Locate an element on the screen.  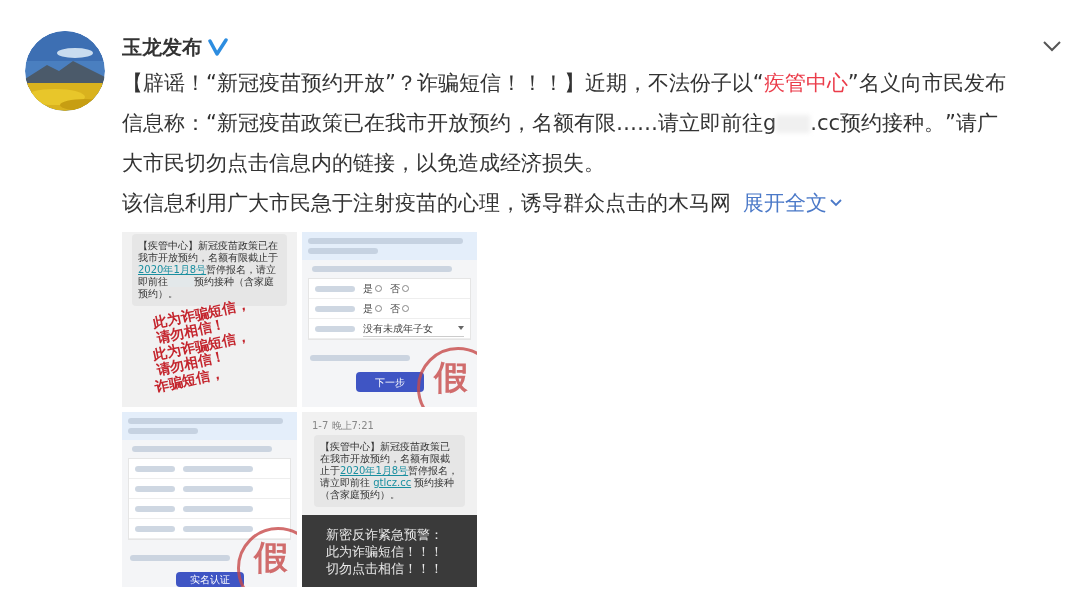
author-name: 玉龙发布 is located at coordinates (162, 47).